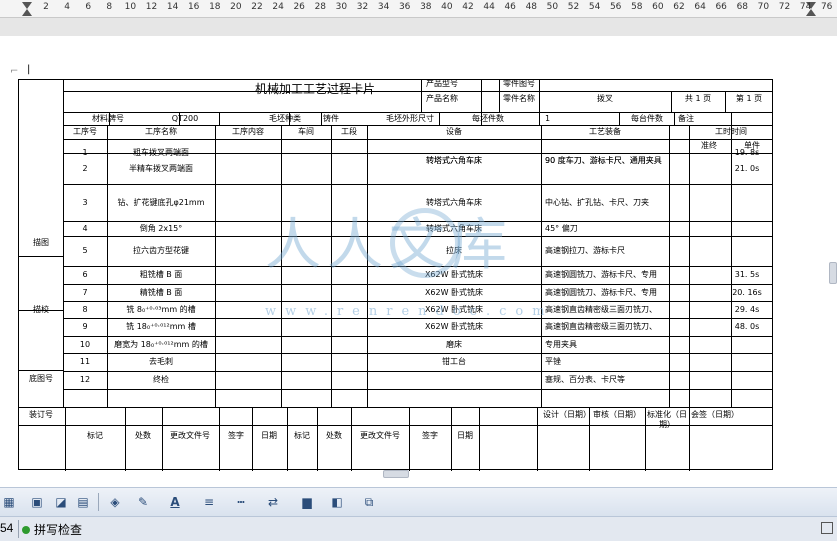 Image resolution: width=837 pixels, height=541 pixels. Describe the element at coordinates (161, 379) in the screenshot. I see `op-name: 终检` at that location.